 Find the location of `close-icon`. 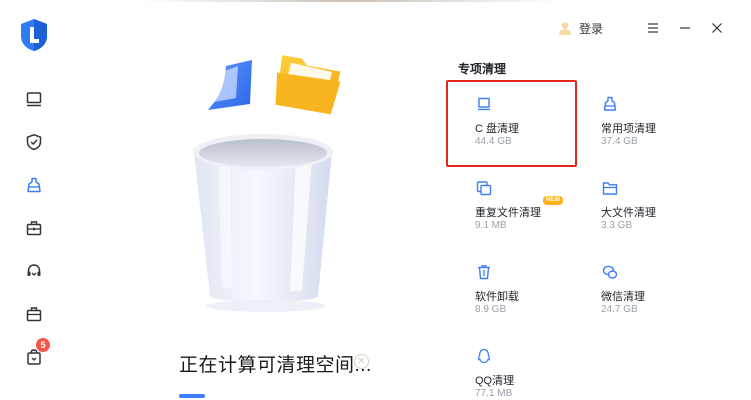

close-icon is located at coordinates (717, 28).